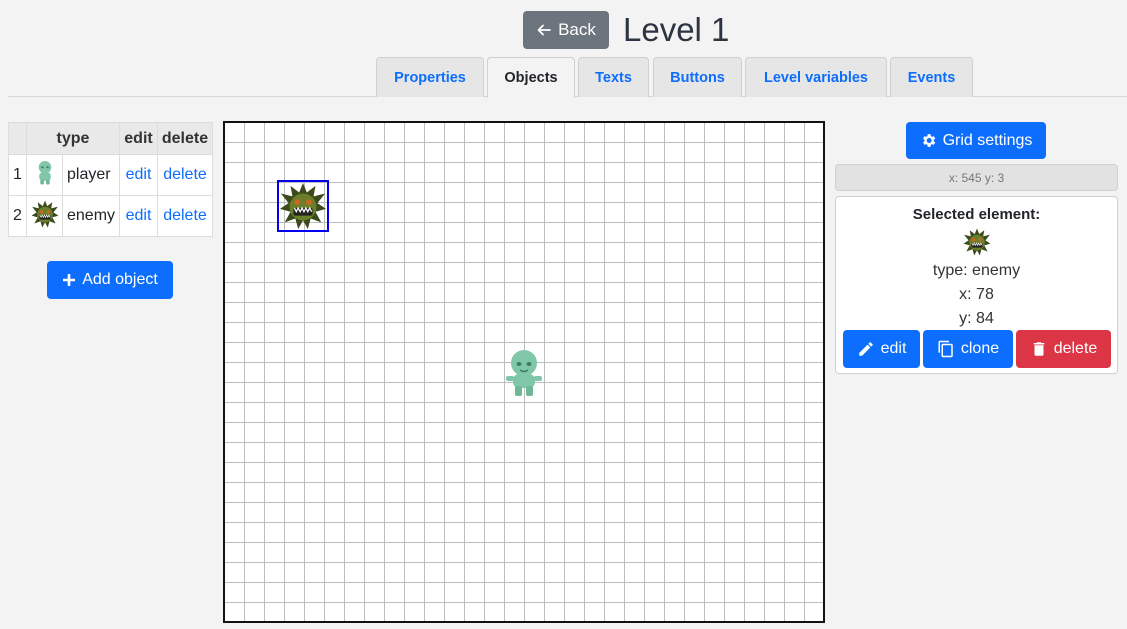 Image resolution: width=1127 pixels, height=629 pixels. I want to click on clone-button: clone, so click(968, 349).